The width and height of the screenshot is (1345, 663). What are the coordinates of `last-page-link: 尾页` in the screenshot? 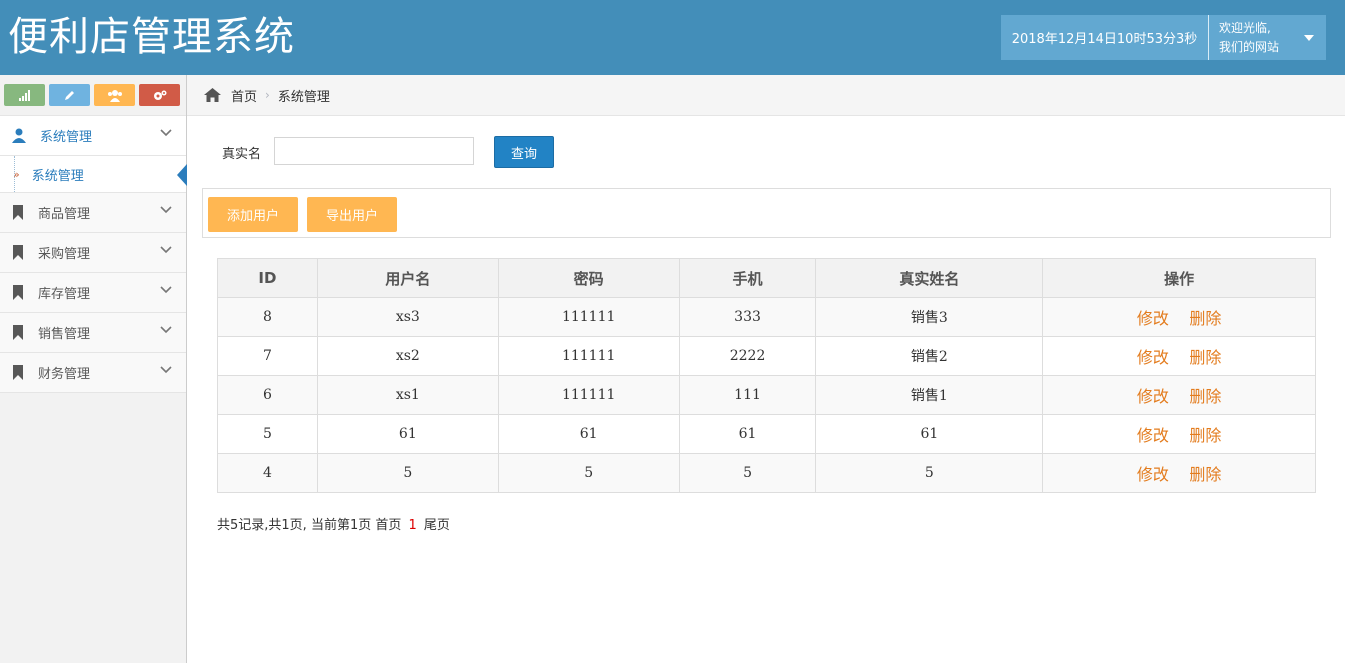 It's located at (437, 525).